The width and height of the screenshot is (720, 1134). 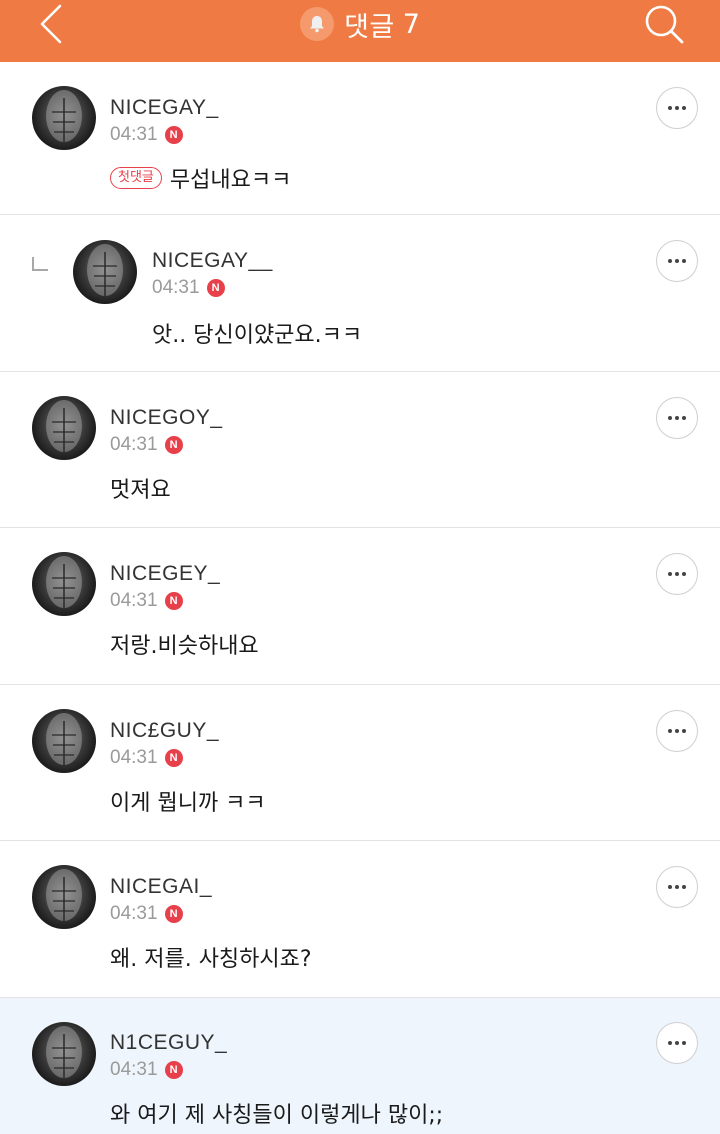 I want to click on comment-text: 저랑.비슷하내요, so click(x=184, y=646).